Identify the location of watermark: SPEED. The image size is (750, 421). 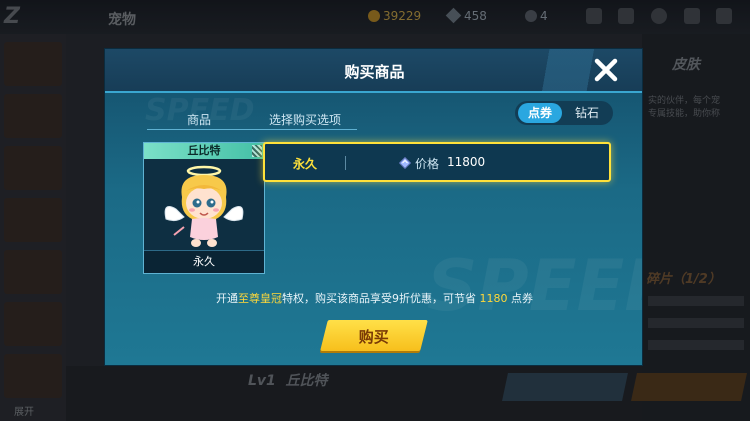
(534, 286).